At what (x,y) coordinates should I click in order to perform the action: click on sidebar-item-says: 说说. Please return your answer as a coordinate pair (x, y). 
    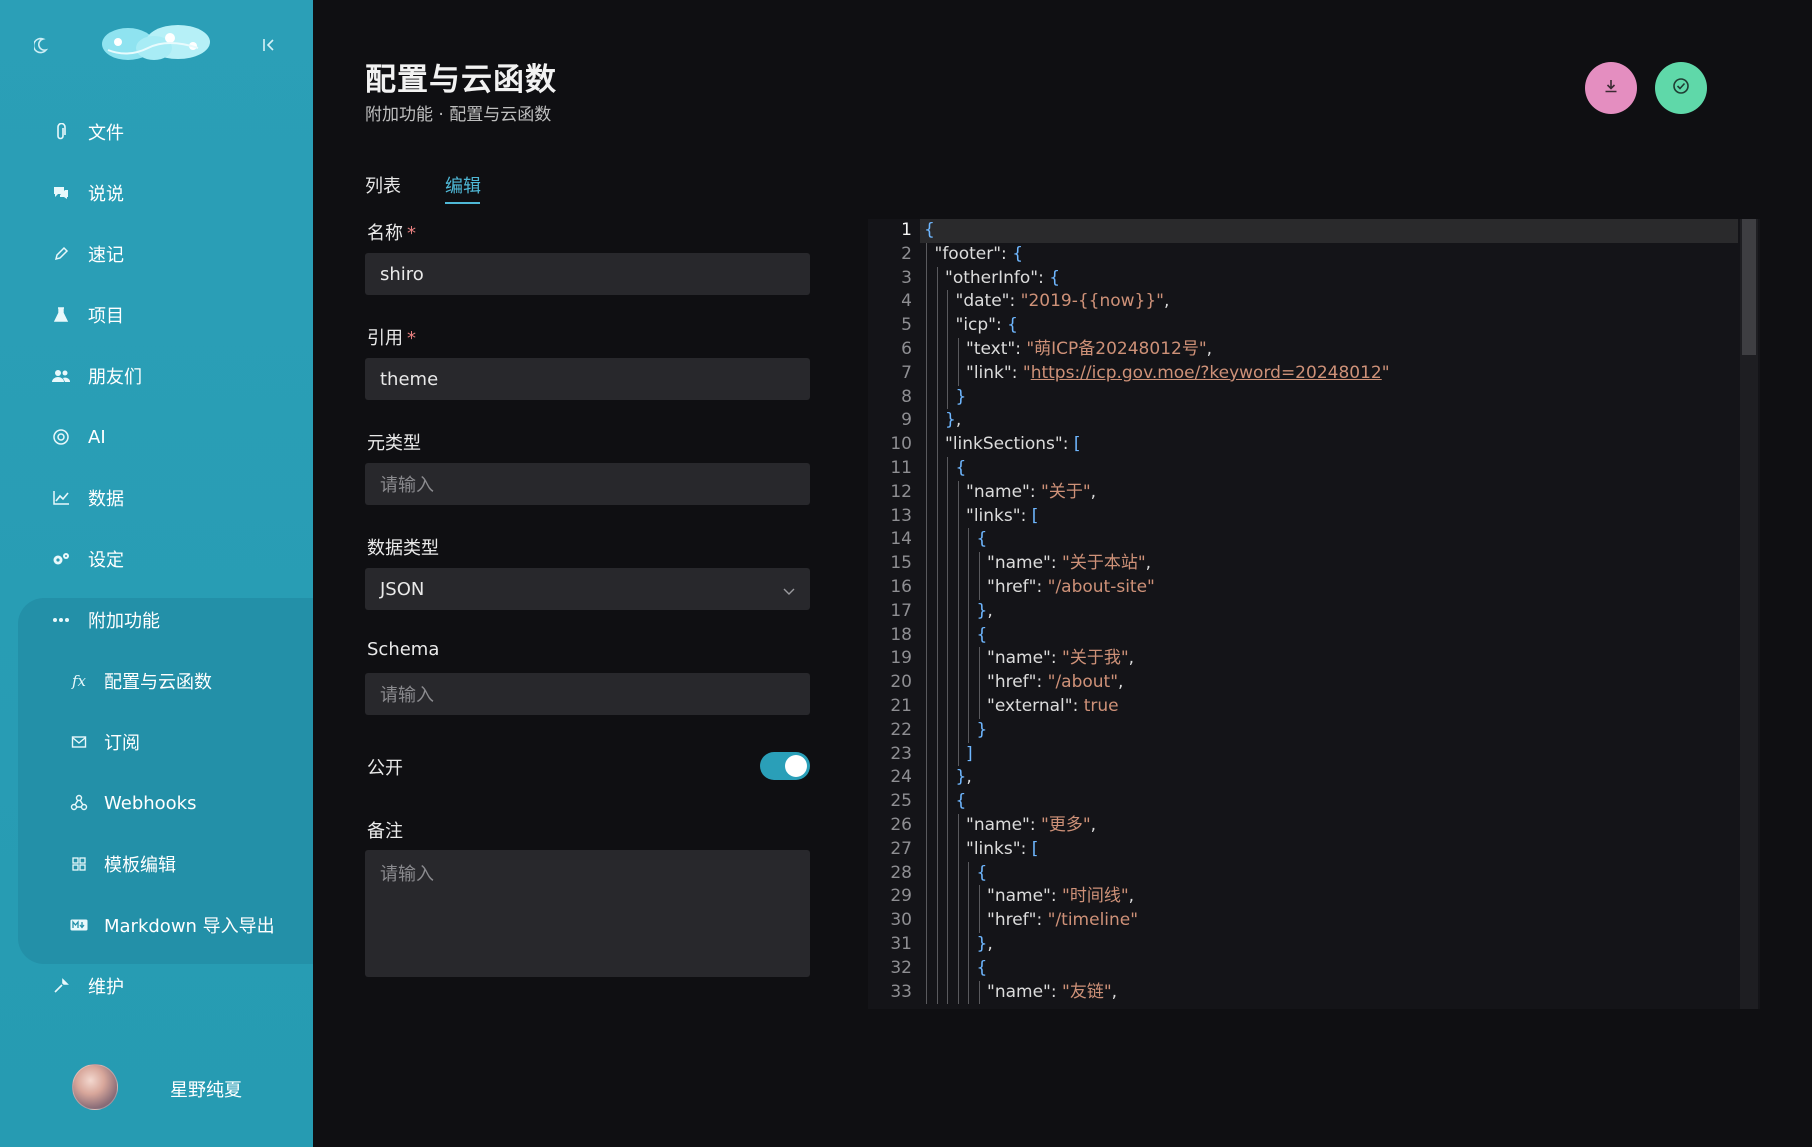
    Looking at the image, I should click on (156, 193).